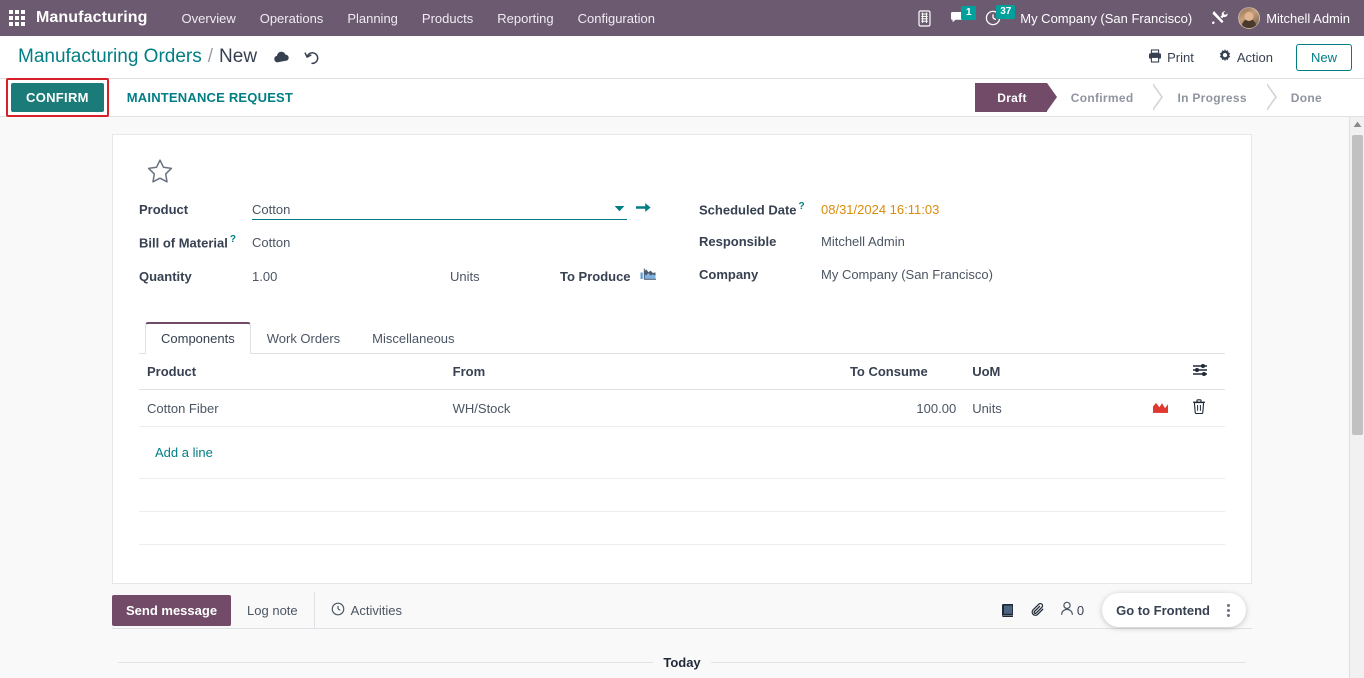 The width and height of the screenshot is (1364, 678). What do you see at coordinates (183, 243) in the screenshot?
I see `field-bom-label-text: Bill of Material` at bounding box center [183, 243].